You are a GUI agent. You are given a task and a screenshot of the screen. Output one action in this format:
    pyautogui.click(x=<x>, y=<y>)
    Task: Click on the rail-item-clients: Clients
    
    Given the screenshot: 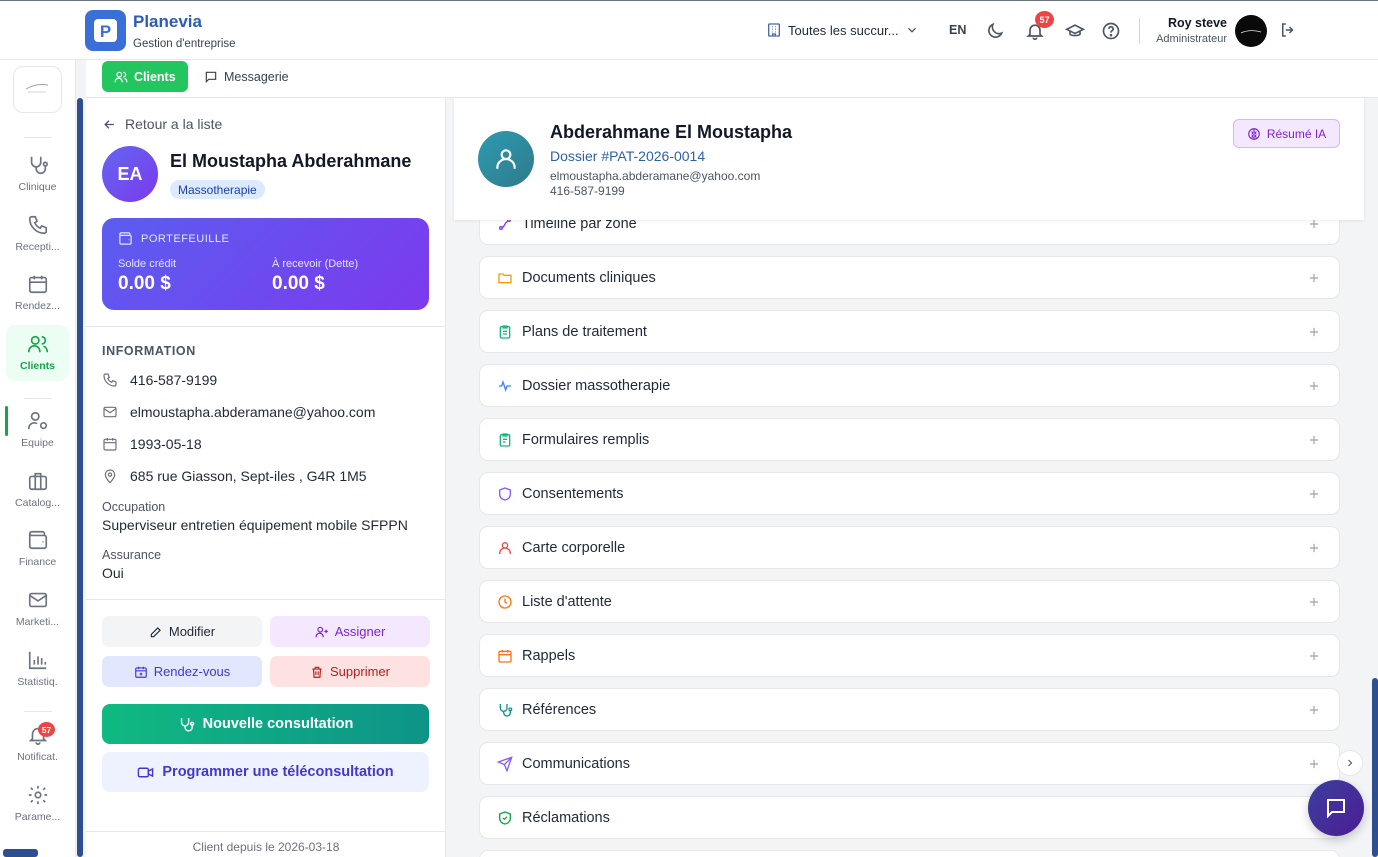 What is the action you would take?
    pyautogui.click(x=37, y=353)
    